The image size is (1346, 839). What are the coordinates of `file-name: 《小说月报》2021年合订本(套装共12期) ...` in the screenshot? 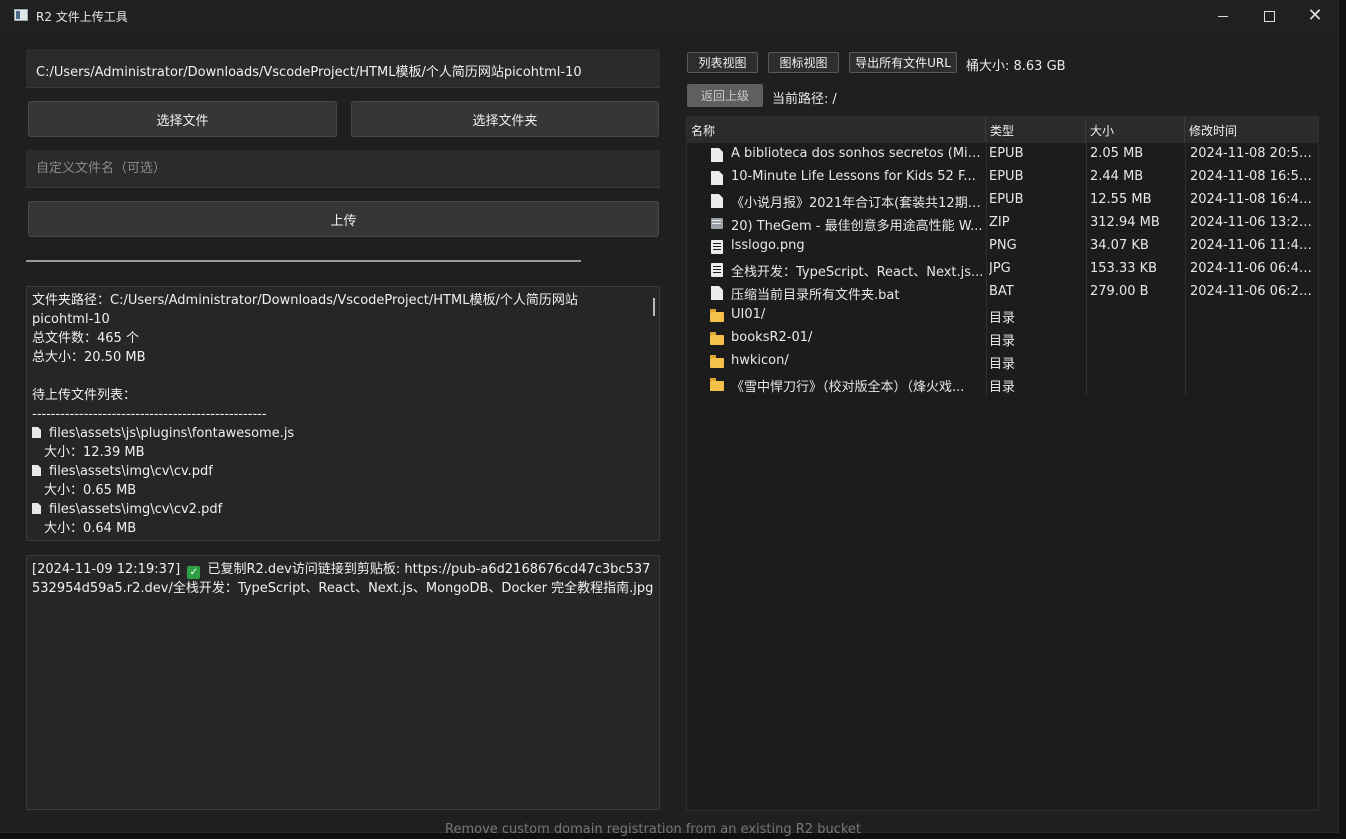 It's located at (858, 203).